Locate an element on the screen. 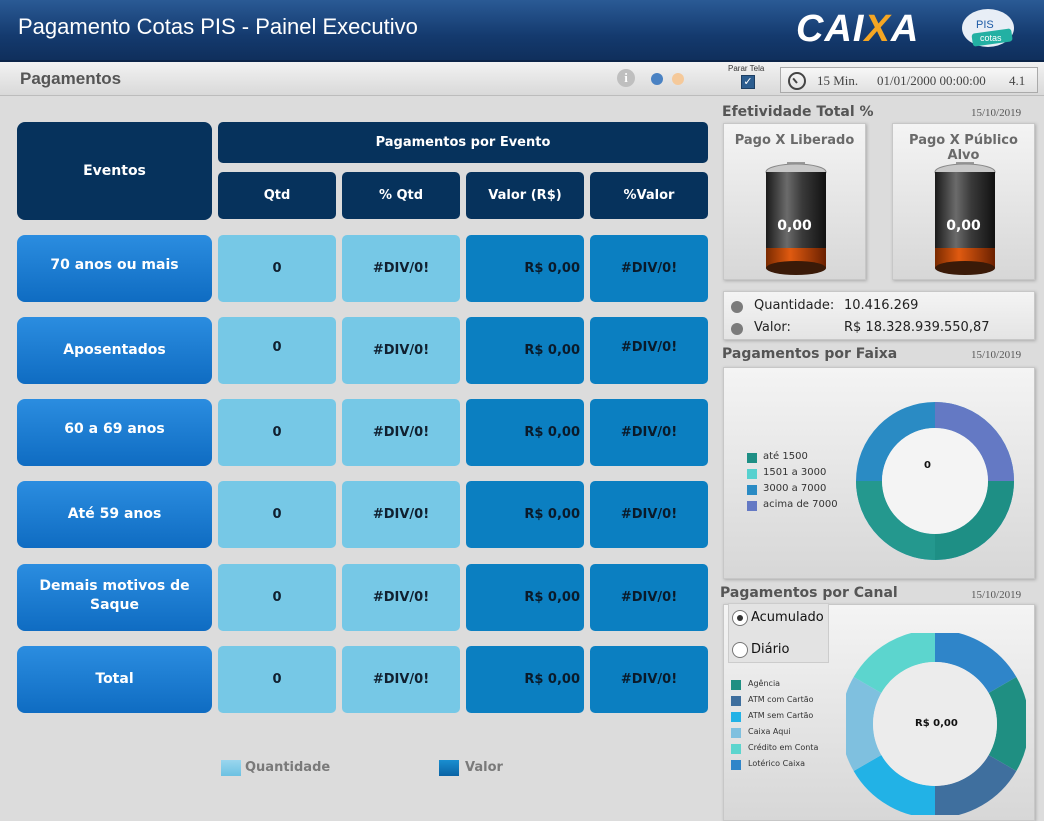  col-header-valor: Valor (R$) is located at coordinates (525, 195).